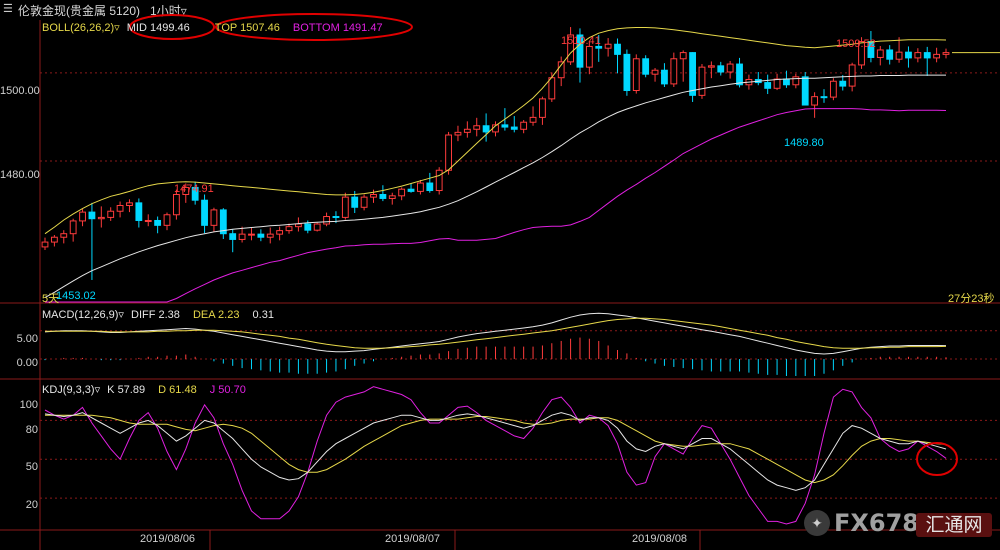 The image size is (1000, 550). I want to click on macd-axis-label: 0.00, so click(27, 363).